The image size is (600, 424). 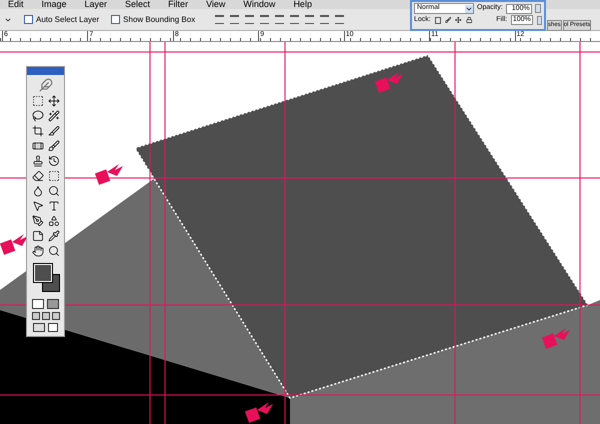 What do you see at coordinates (38, 191) in the screenshot?
I see `drop-icon` at bounding box center [38, 191].